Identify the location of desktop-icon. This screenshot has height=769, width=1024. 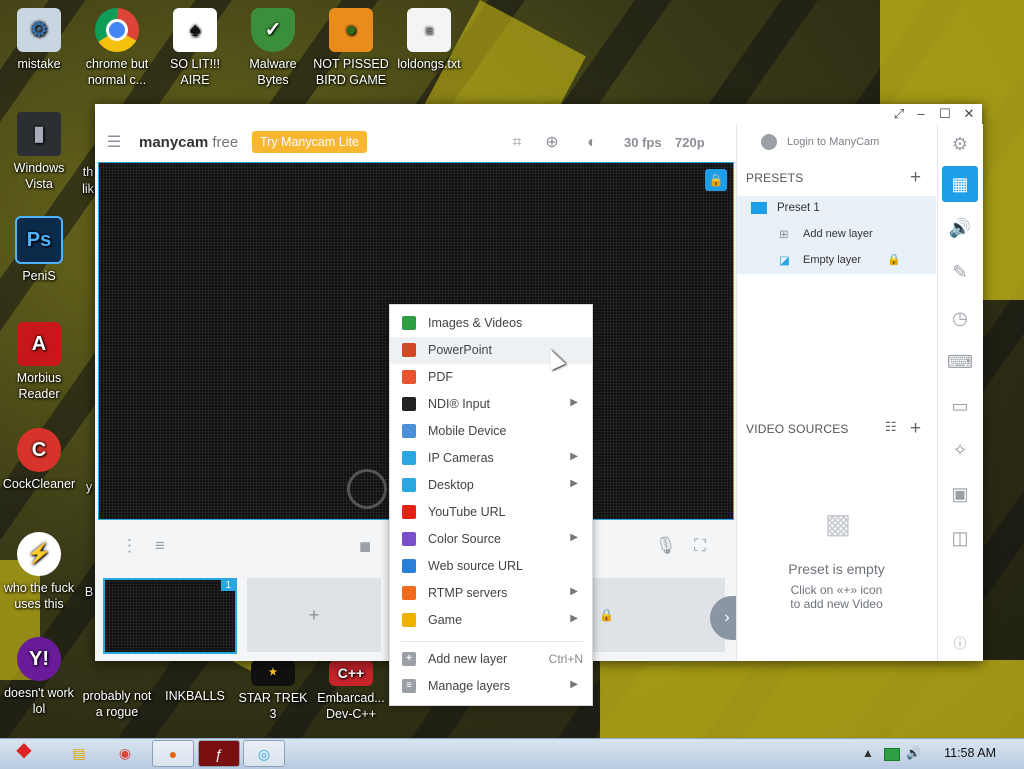
(409, 485).